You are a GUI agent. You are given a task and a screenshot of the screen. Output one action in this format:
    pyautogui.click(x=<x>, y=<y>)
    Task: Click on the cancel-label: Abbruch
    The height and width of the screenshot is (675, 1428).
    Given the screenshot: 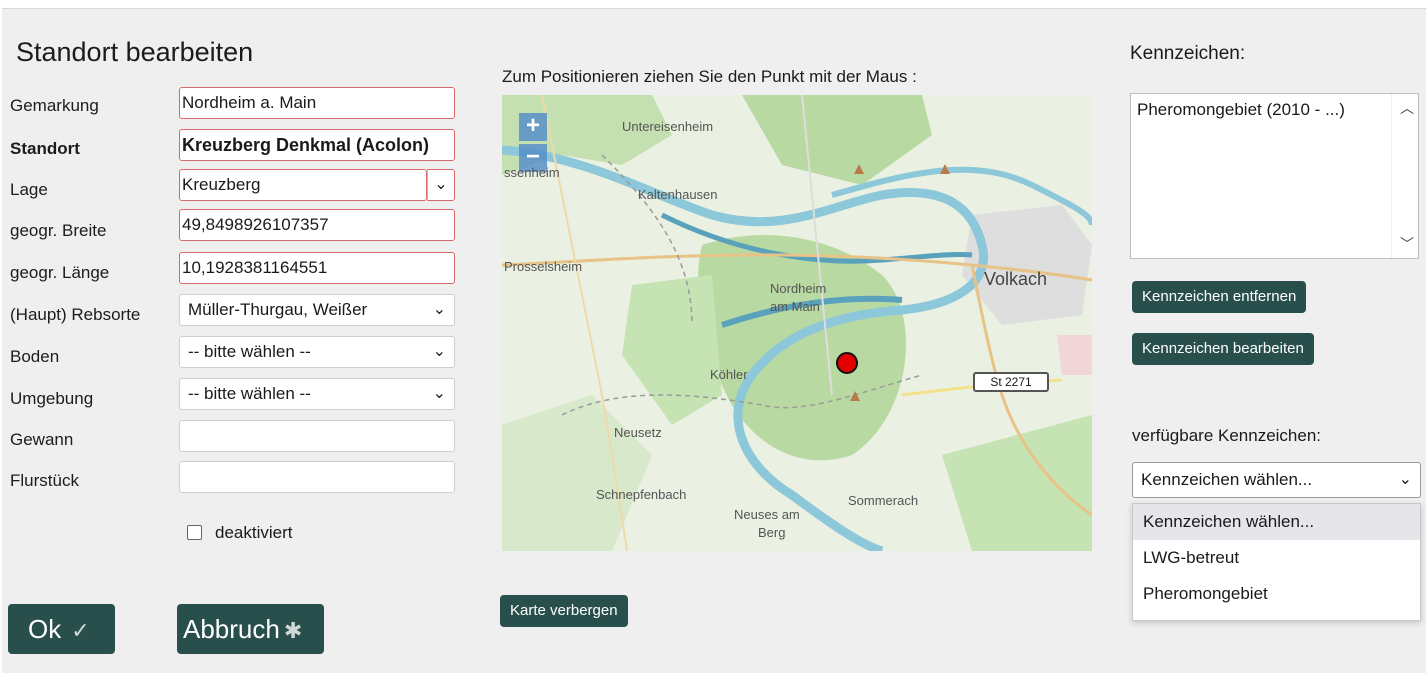 What is the action you would take?
    pyautogui.click(x=231, y=629)
    